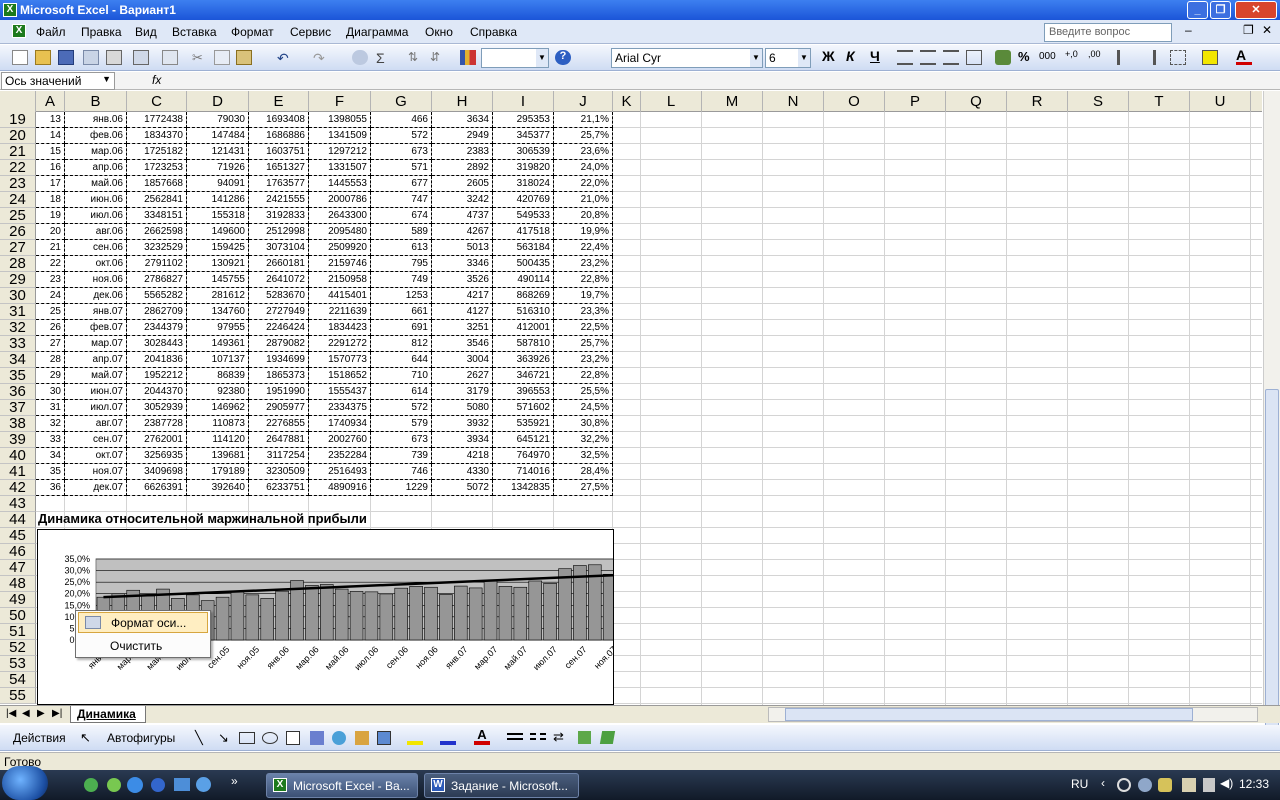 The width and height of the screenshot is (1280, 800). Describe the element at coordinates (583, 440) in the screenshot. I see `cell: 32,2%` at that location.